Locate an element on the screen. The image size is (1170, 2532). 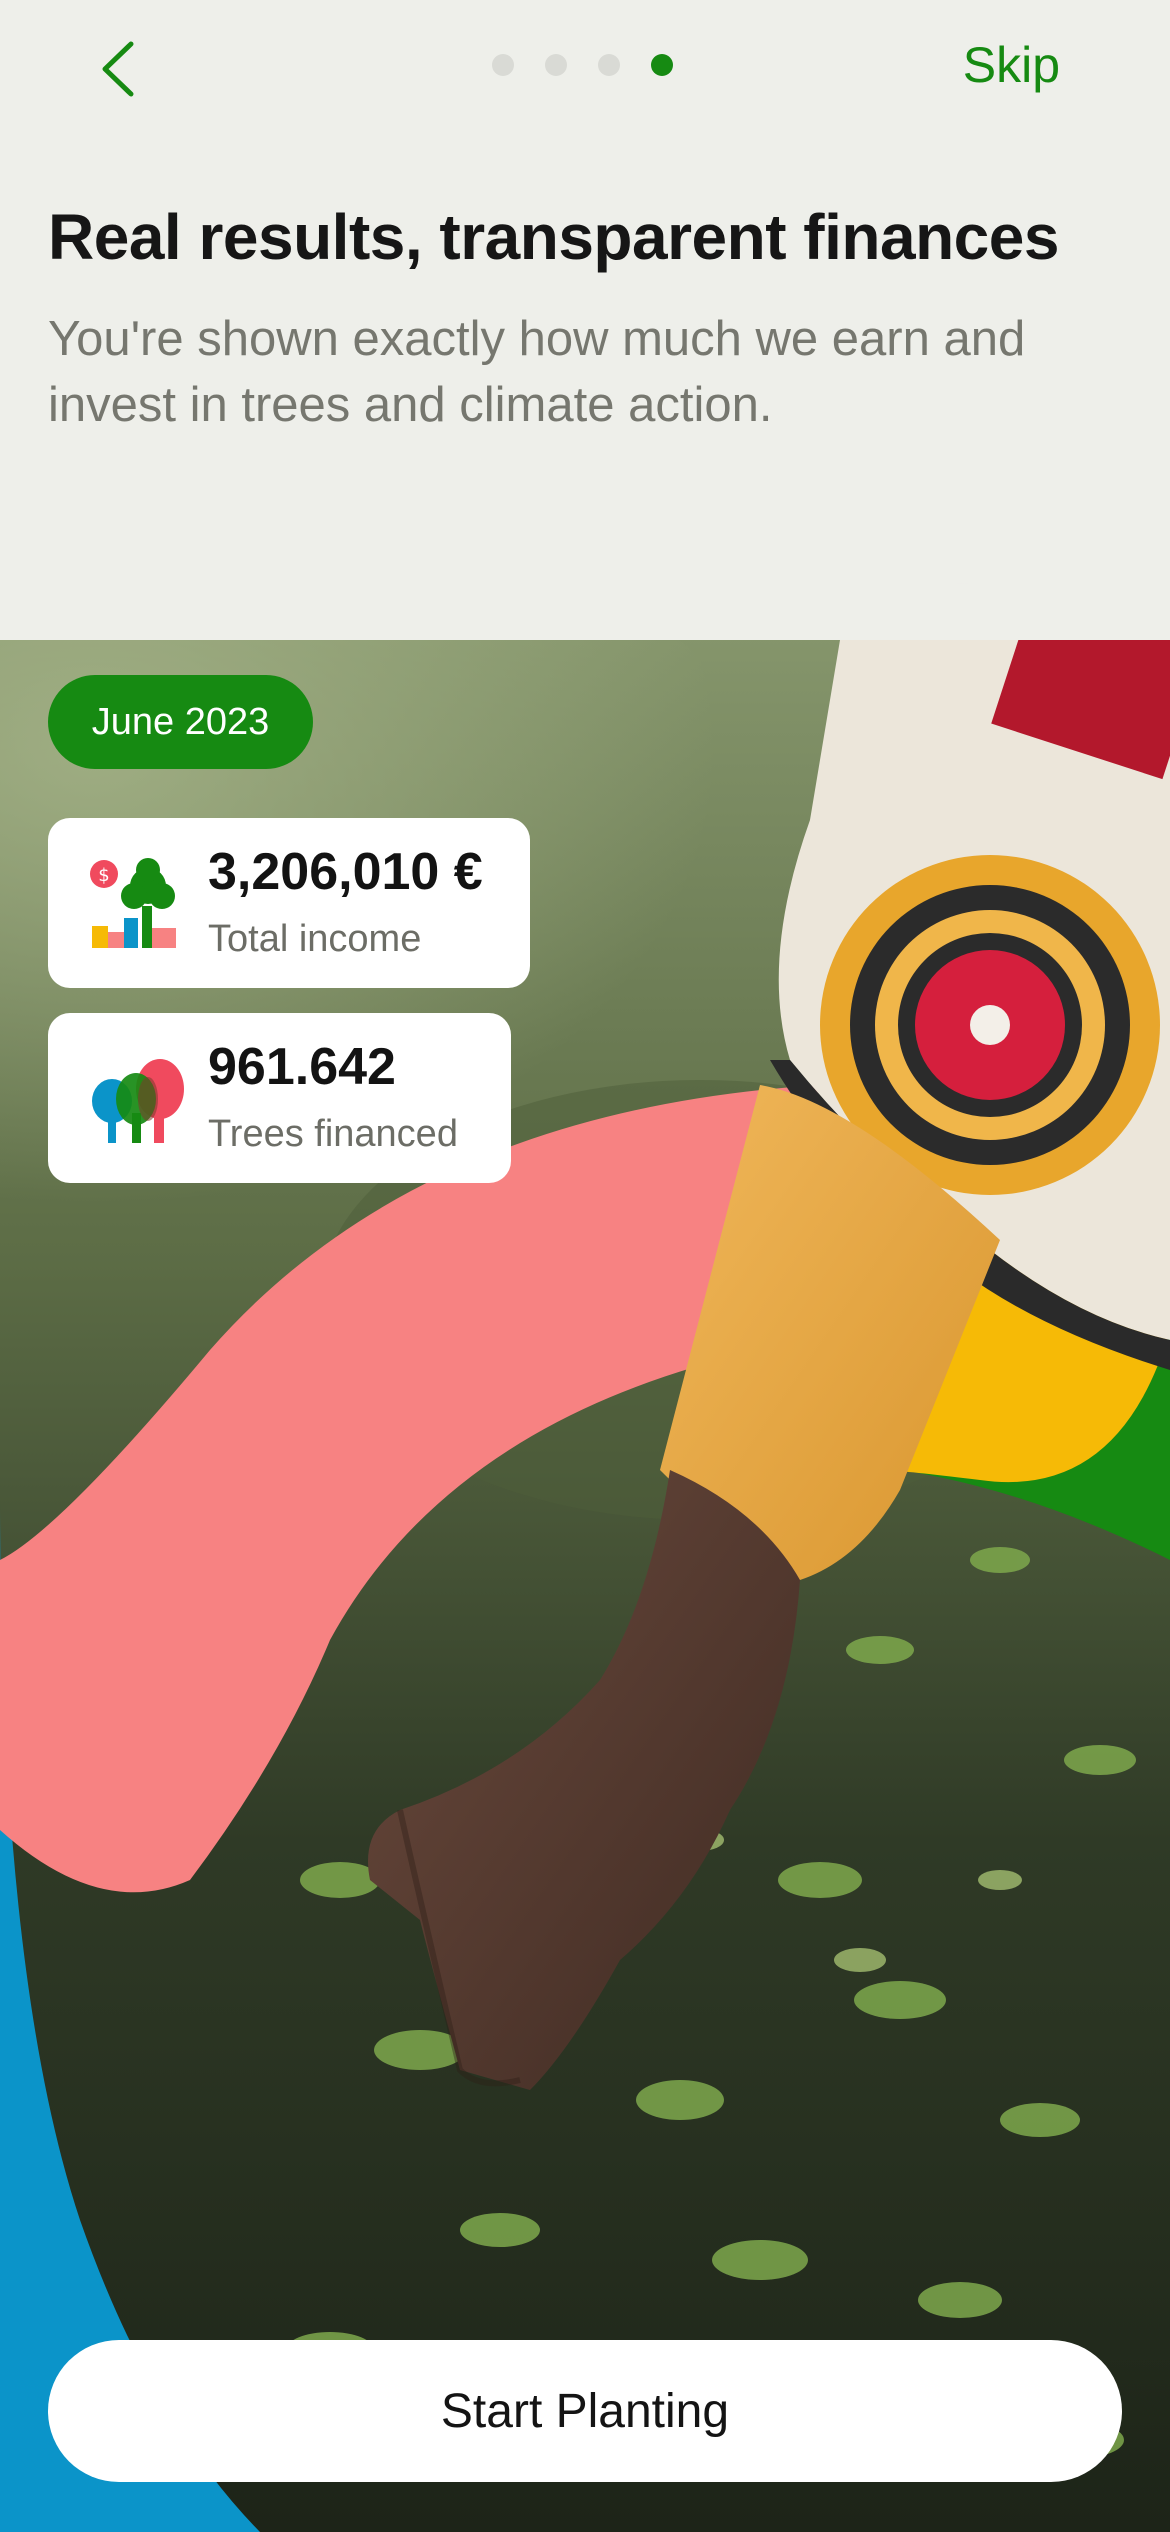
total-income-value: 3,206,010 € is located at coordinates (345, 872).